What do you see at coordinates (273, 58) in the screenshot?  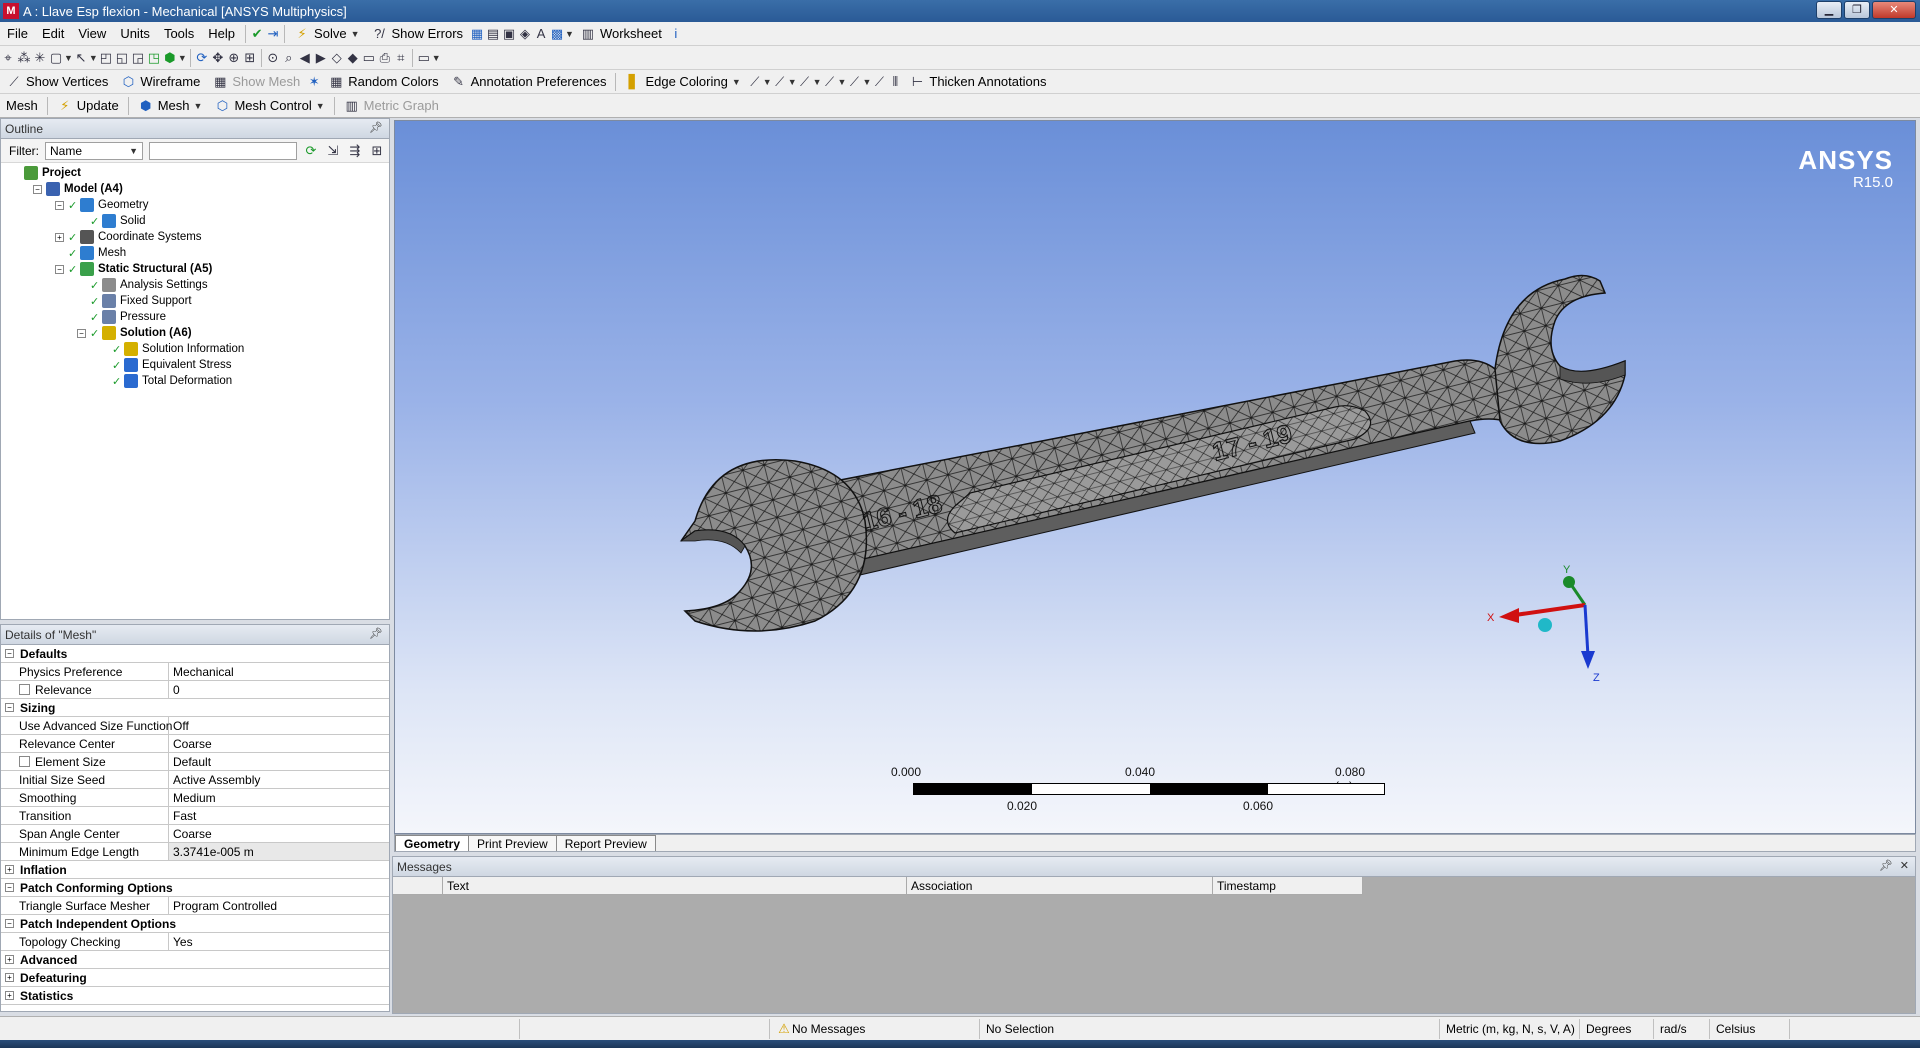 I see `zoom-to-fit-icon: ⊙` at bounding box center [273, 58].